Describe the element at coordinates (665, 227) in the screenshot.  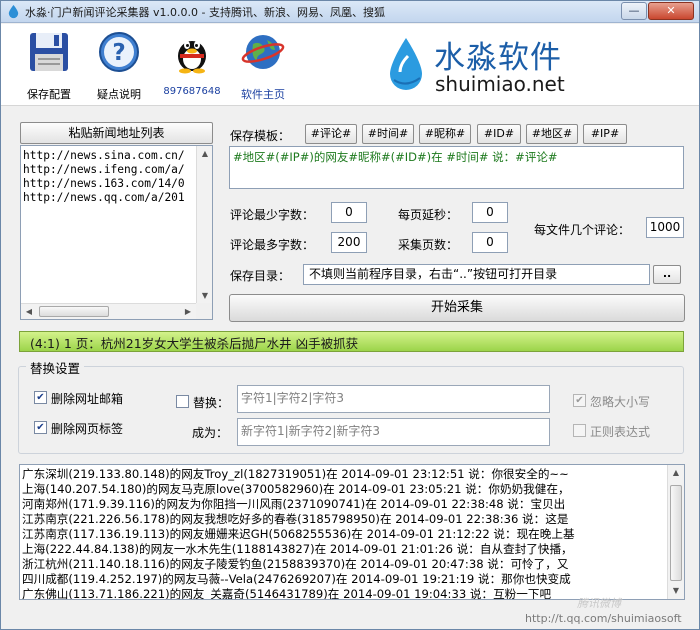
I see `per-file-input: 1000` at that location.